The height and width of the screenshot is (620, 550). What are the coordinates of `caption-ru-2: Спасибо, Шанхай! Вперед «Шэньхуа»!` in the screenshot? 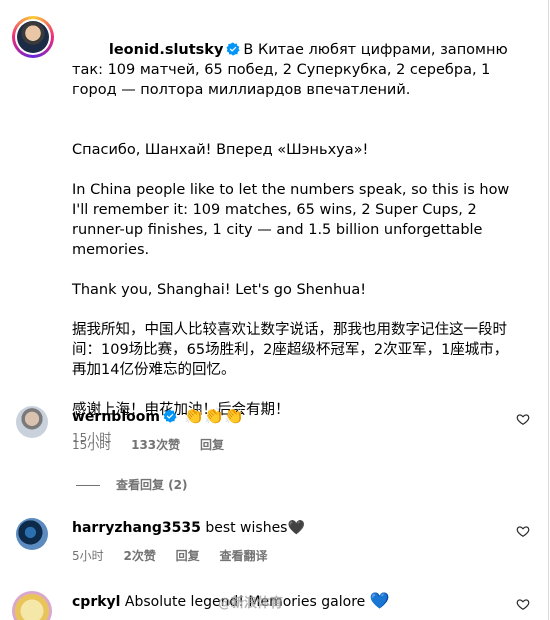 It's located at (220, 150).